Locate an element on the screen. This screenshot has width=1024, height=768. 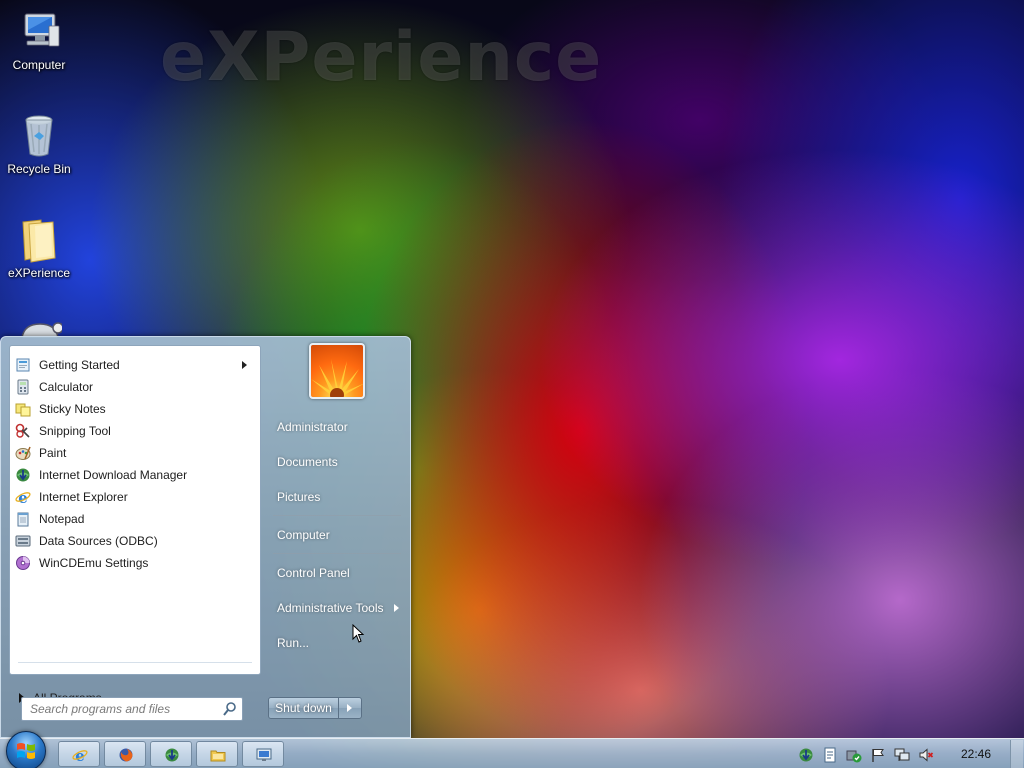
windows-logo-icon is located at coordinates (26, 751).